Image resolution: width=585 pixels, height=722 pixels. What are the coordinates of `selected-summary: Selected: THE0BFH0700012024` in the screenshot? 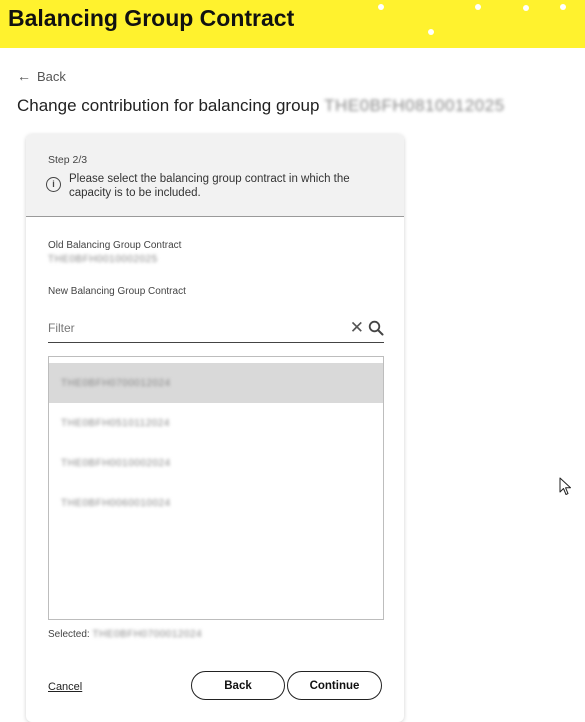 It's located at (125, 634).